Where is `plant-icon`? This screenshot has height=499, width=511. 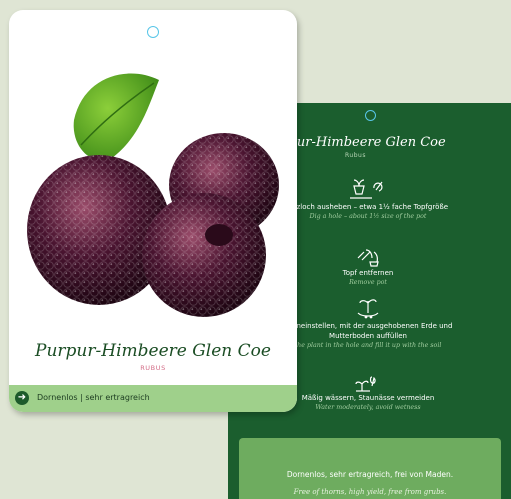
plant-icon is located at coordinates (368, 309).